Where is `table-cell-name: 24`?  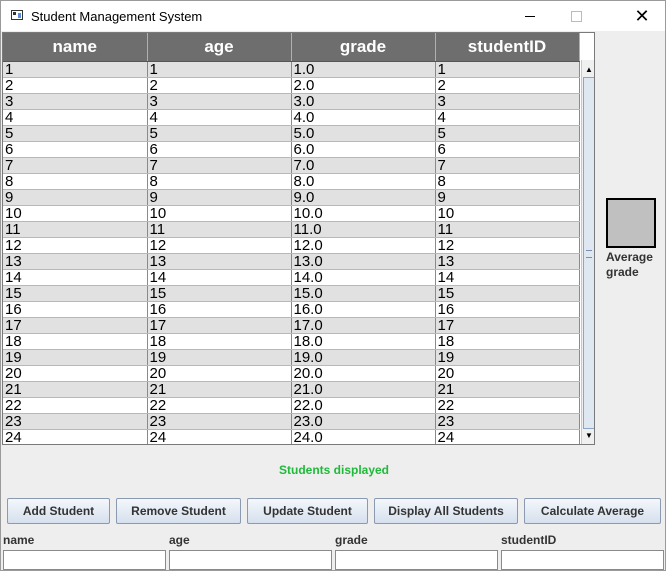
table-cell-name: 24 is located at coordinates (75, 436).